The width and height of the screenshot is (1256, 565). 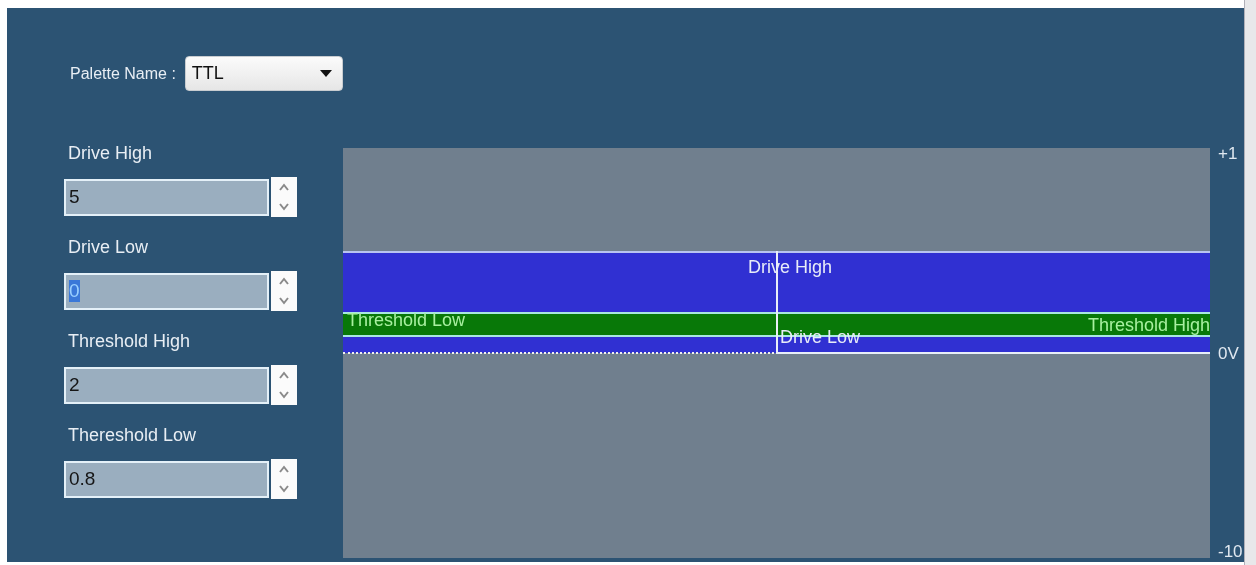 What do you see at coordinates (110, 153) in the screenshot?
I see `field-label: Drive High` at bounding box center [110, 153].